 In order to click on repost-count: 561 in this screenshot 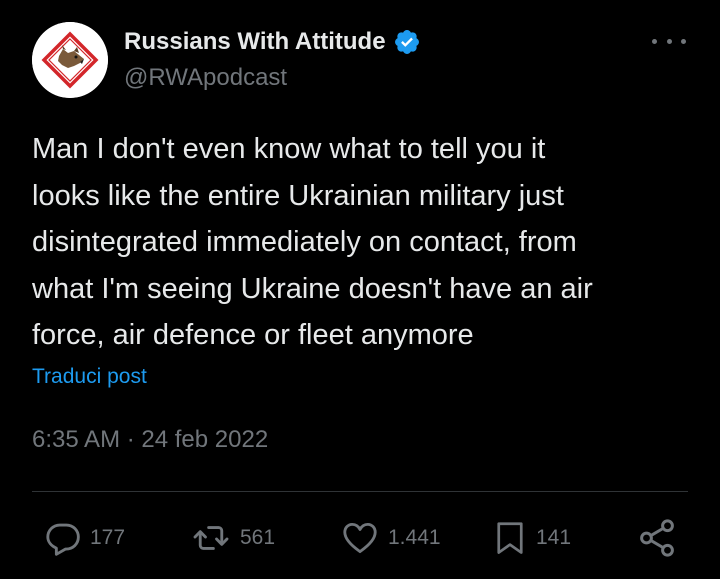, I will do `click(258, 537)`.